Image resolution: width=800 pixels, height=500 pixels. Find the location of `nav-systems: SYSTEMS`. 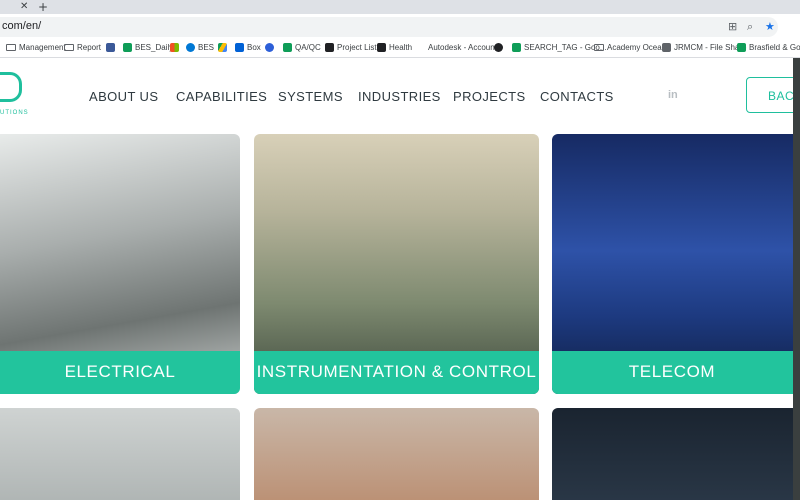

nav-systems: SYSTEMS is located at coordinates (310, 96).